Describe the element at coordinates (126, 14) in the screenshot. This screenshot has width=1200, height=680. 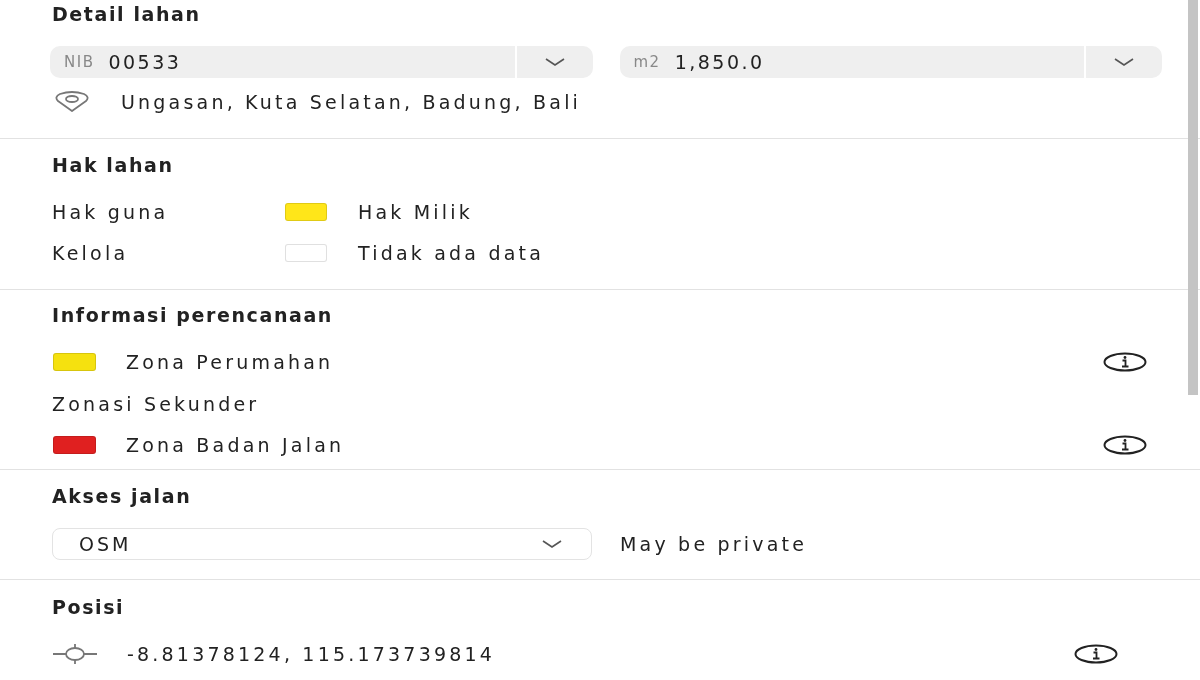
I see `section-title: Detail lahan` at that location.